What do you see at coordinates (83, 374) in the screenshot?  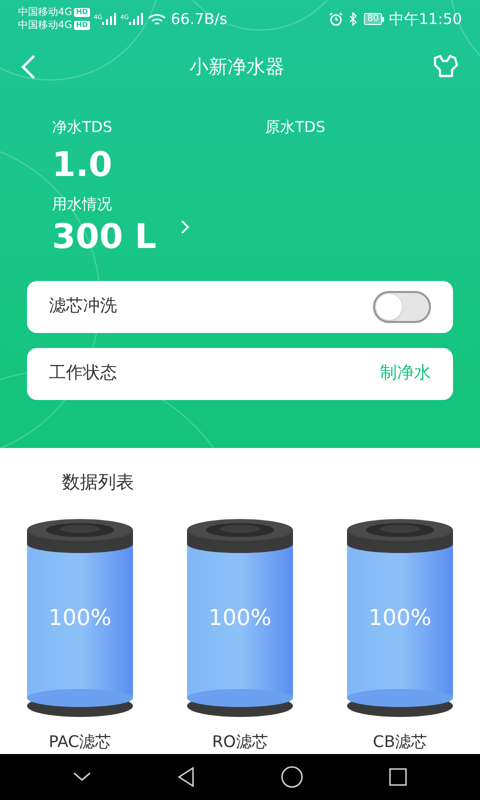 I see `work-status-label: 工作状态` at bounding box center [83, 374].